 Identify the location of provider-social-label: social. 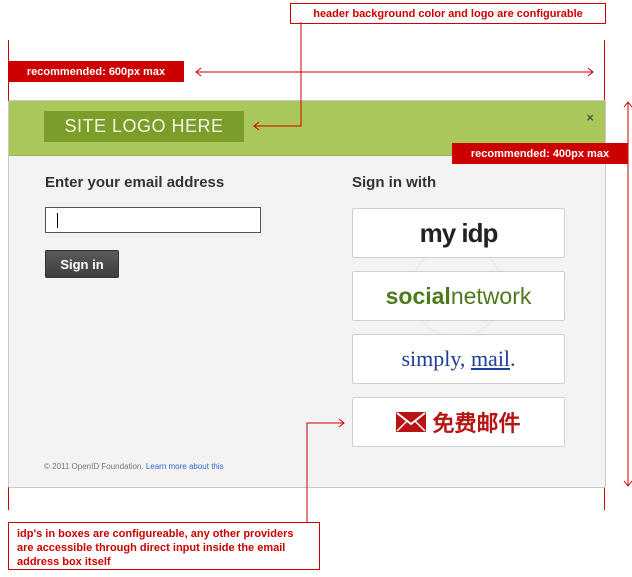
(418, 295).